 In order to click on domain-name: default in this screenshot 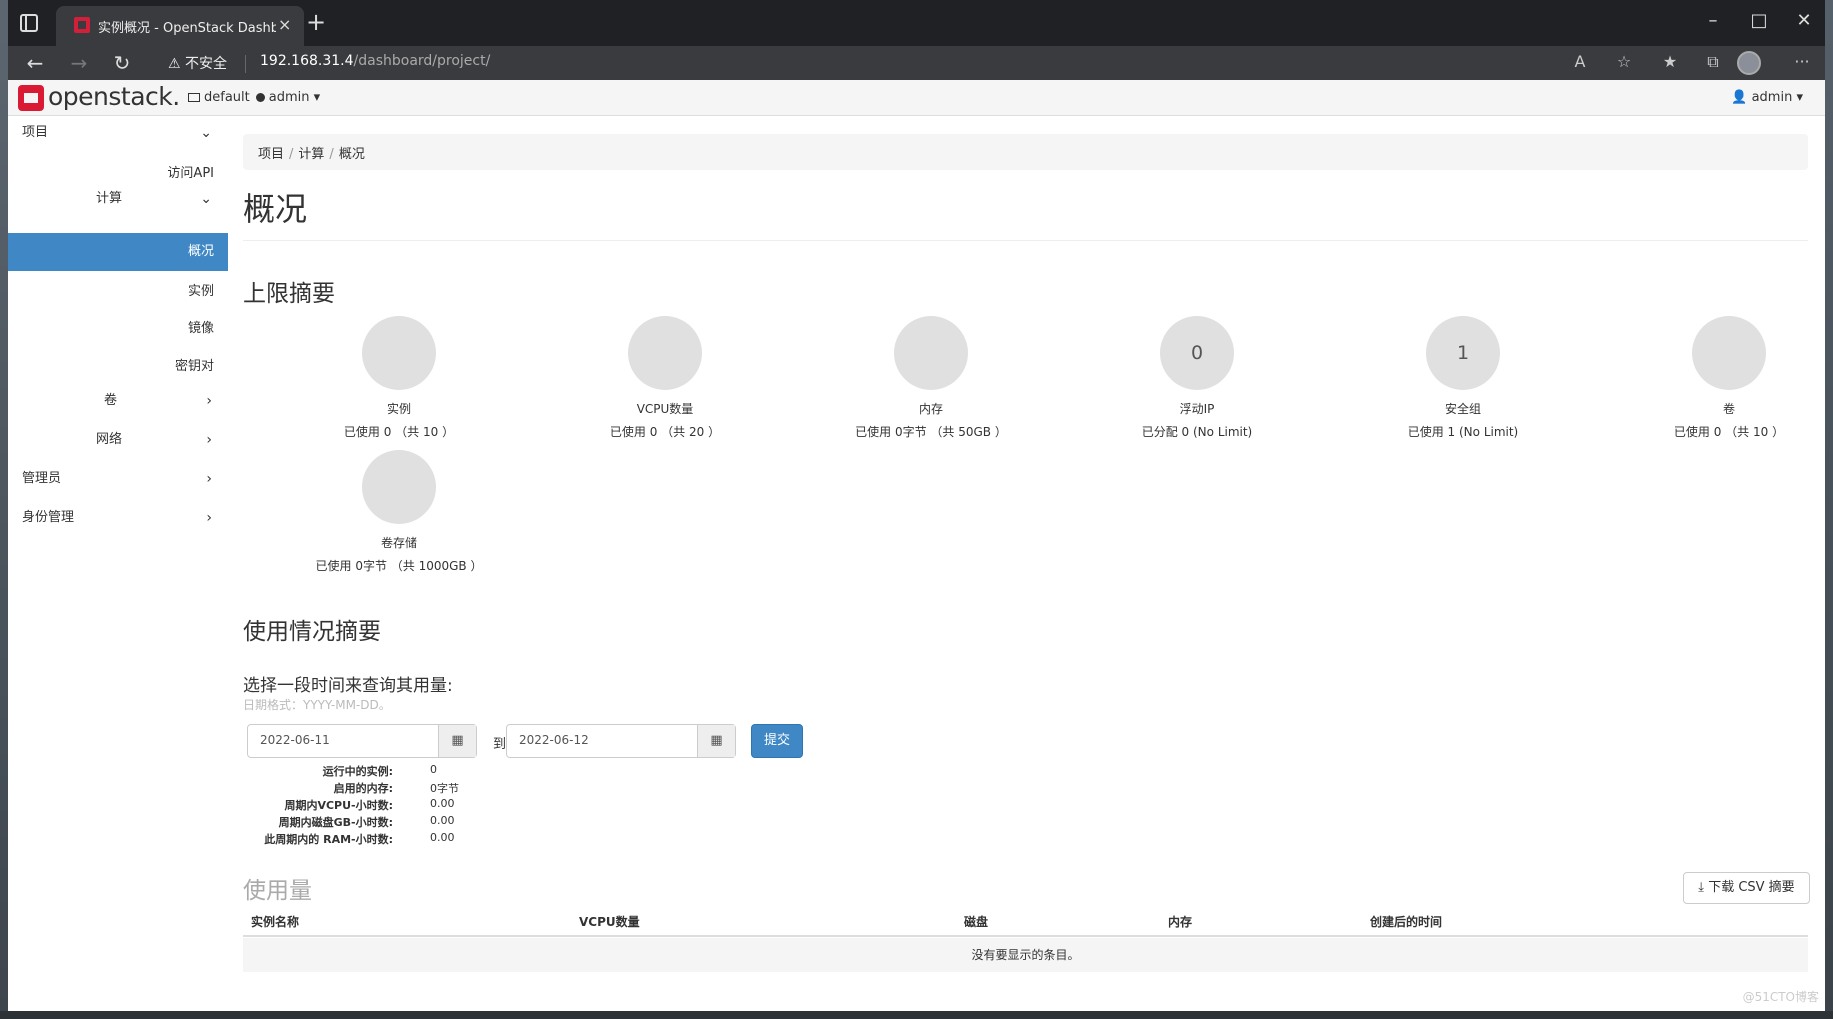, I will do `click(227, 97)`.